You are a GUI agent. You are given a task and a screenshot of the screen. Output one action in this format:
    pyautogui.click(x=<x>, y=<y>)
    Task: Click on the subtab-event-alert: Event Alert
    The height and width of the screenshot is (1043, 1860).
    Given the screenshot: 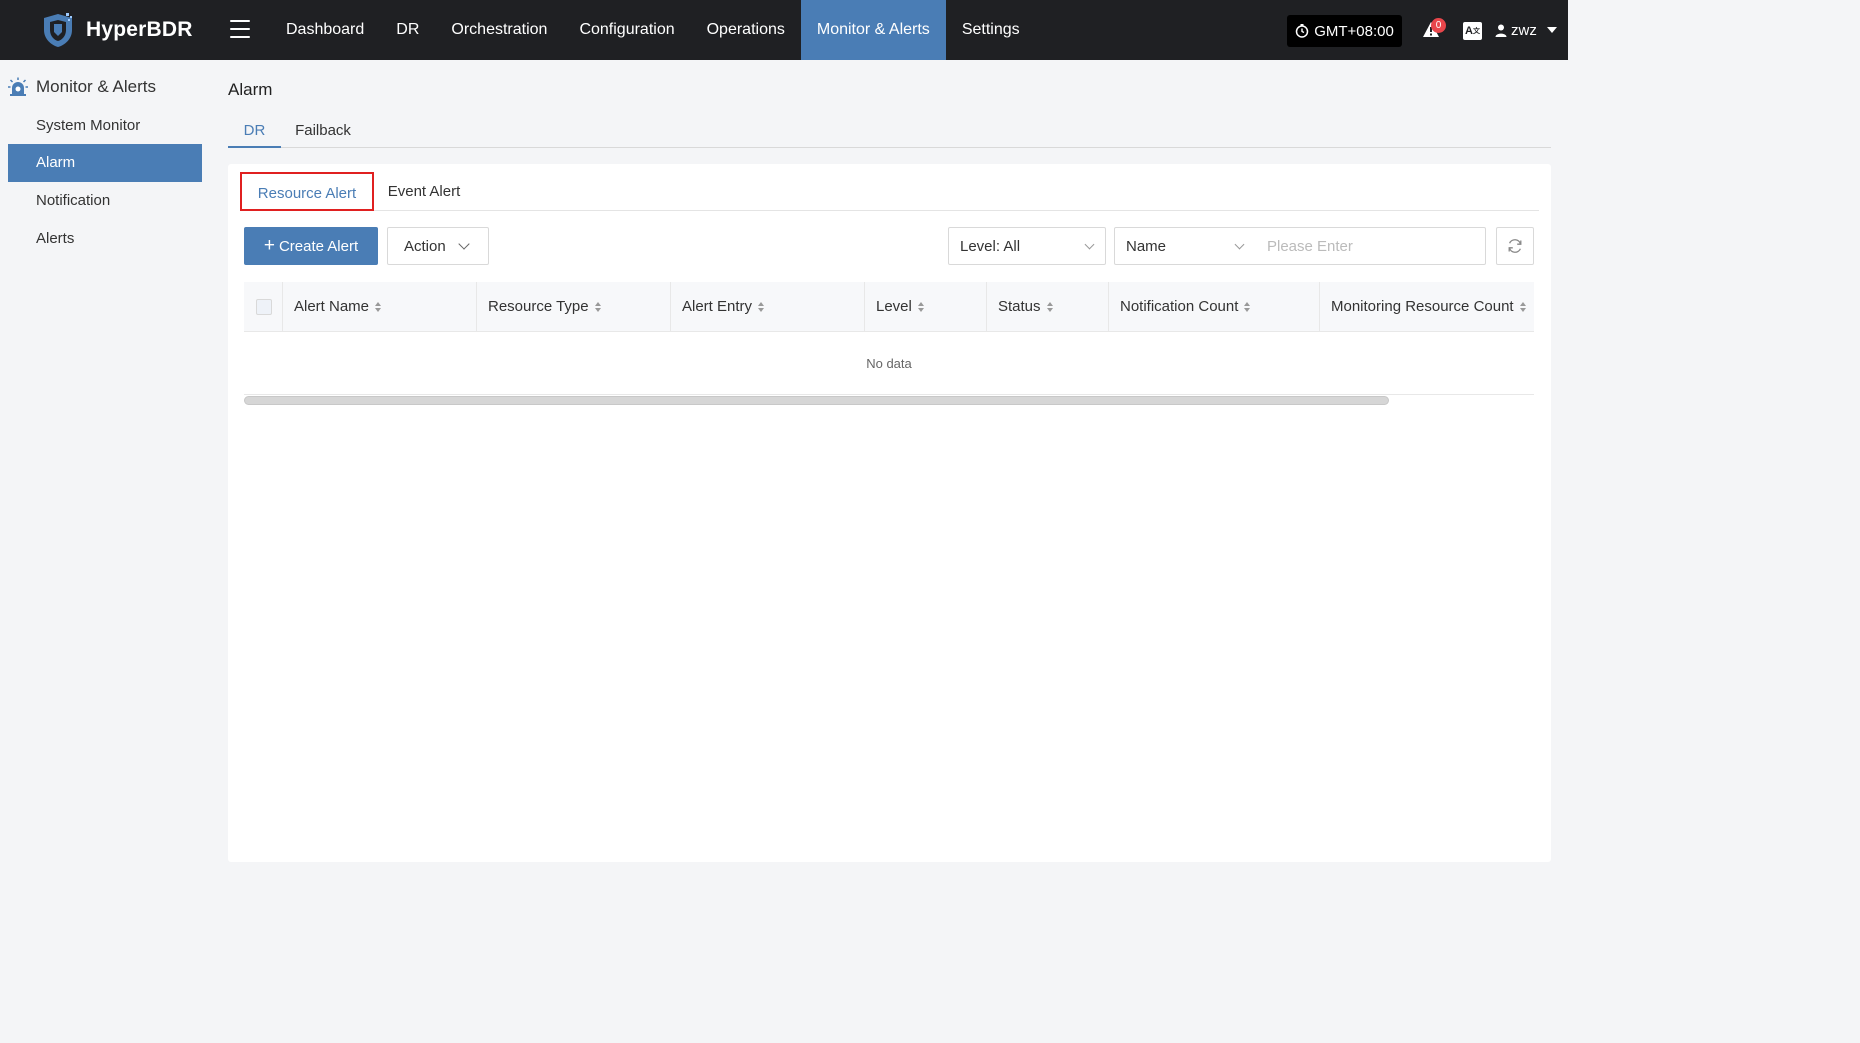 What is the action you would take?
    pyautogui.click(x=424, y=191)
    